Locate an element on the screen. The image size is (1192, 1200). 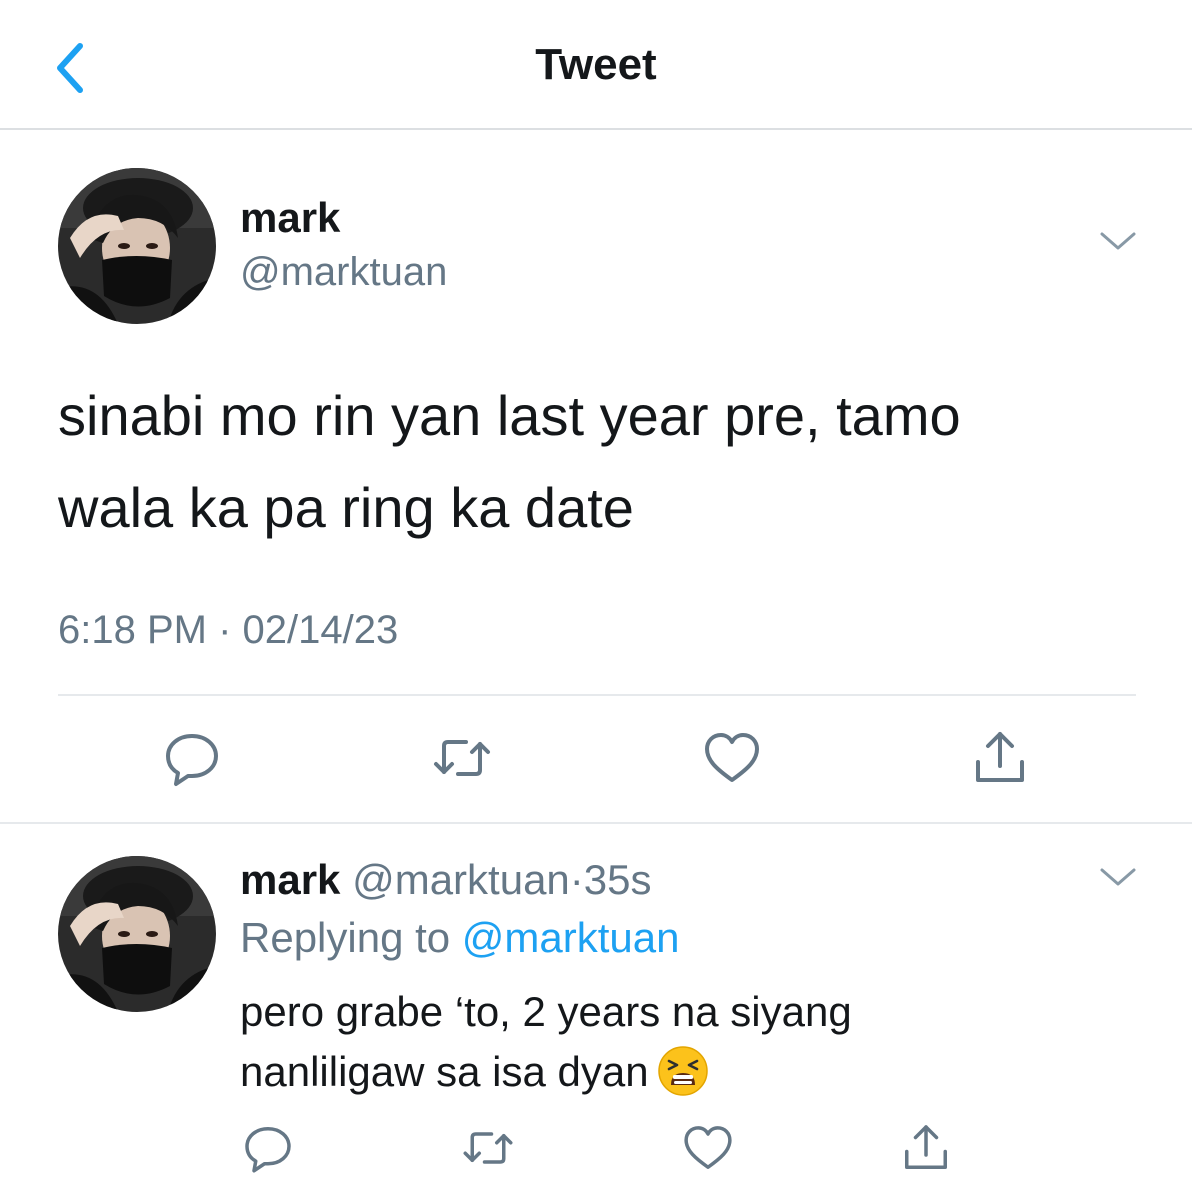
tweet-timestamp: 6:18 PM · 02/14/23 is located at coordinates (228, 630).